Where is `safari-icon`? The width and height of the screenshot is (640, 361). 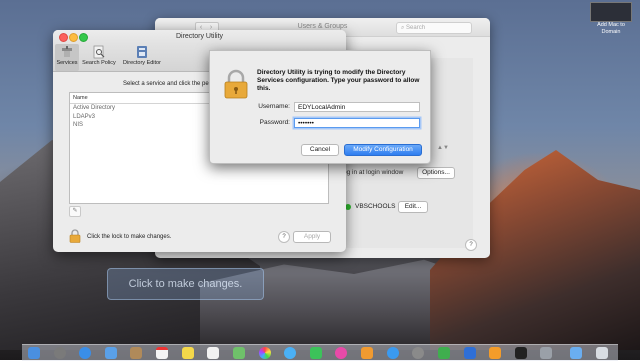
safari-icon is located at coordinates (85, 353).